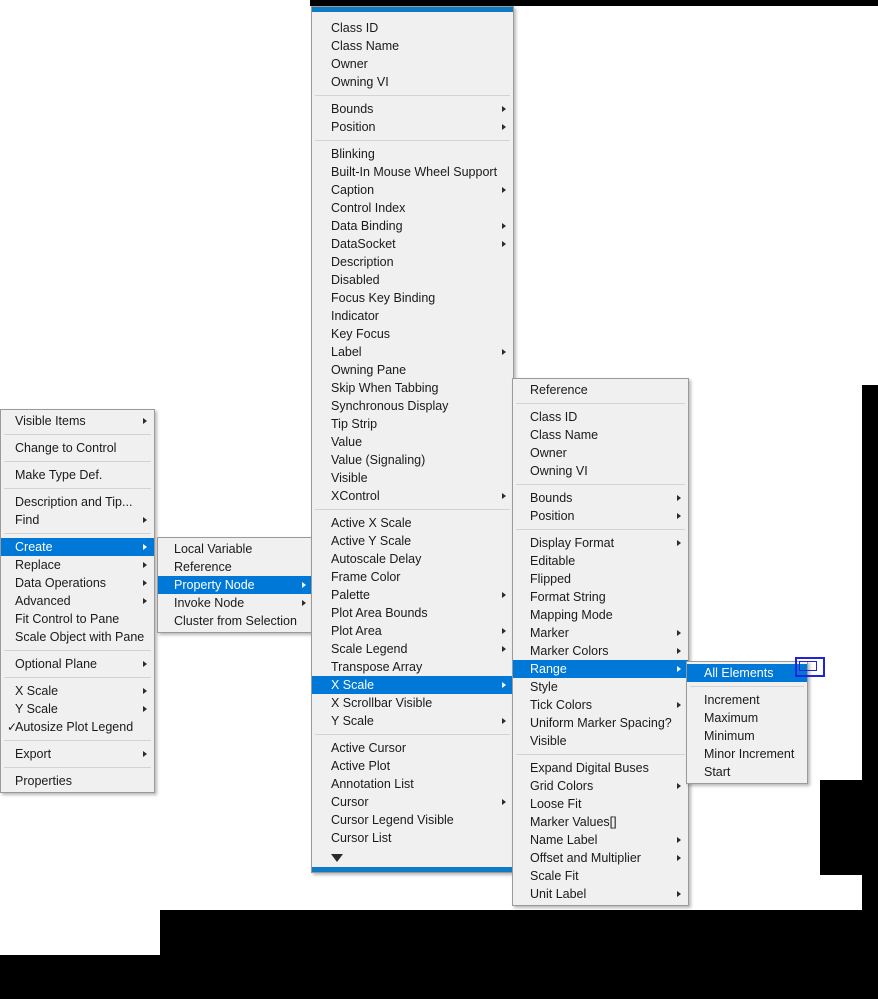 The height and width of the screenshot is (999, 878). I want to click on menu-item-offset-and-multiplier: Offset and Multiplier, so click(600, 858).